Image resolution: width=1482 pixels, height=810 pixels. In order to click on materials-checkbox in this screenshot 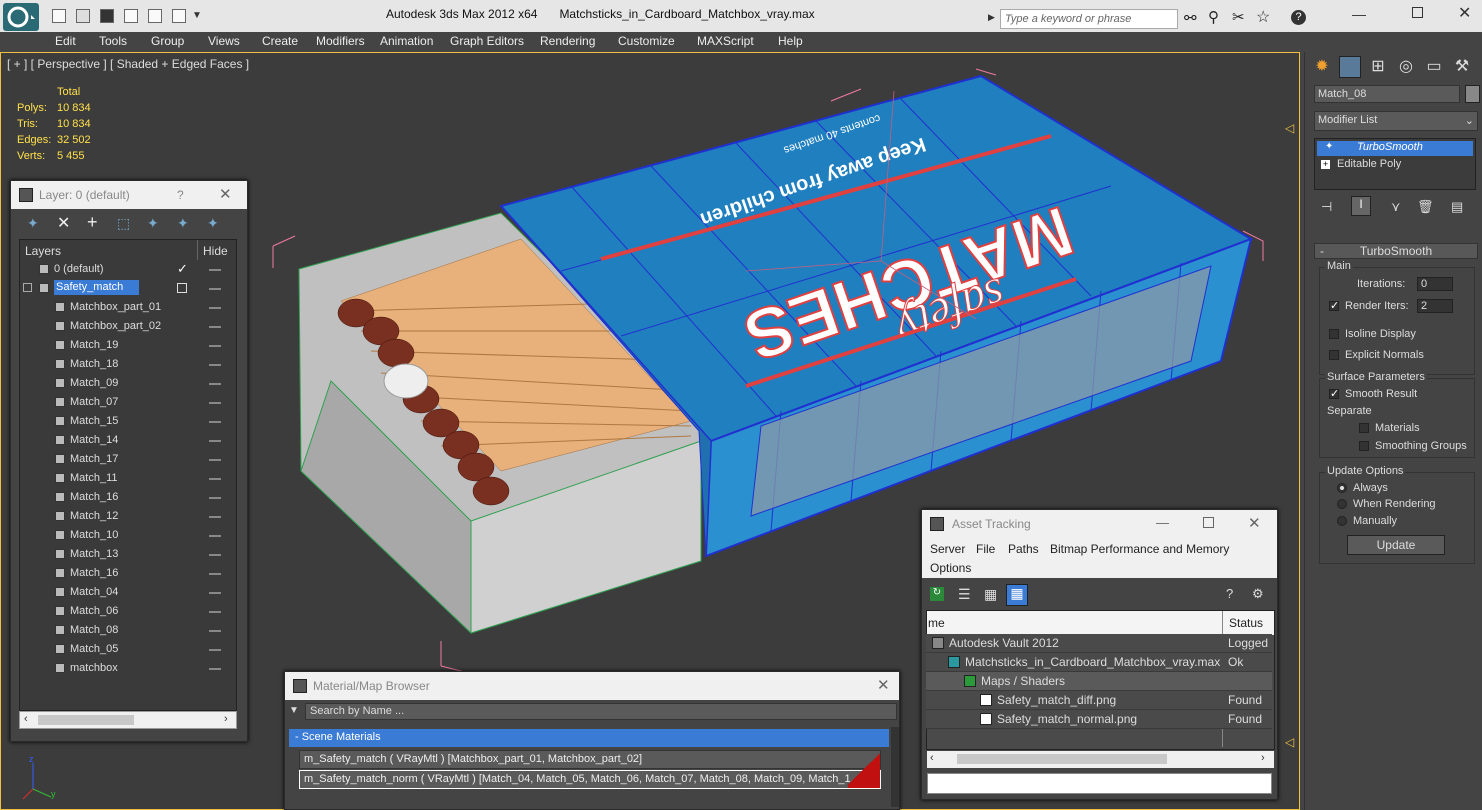, I will do `click(1364, 428)`.